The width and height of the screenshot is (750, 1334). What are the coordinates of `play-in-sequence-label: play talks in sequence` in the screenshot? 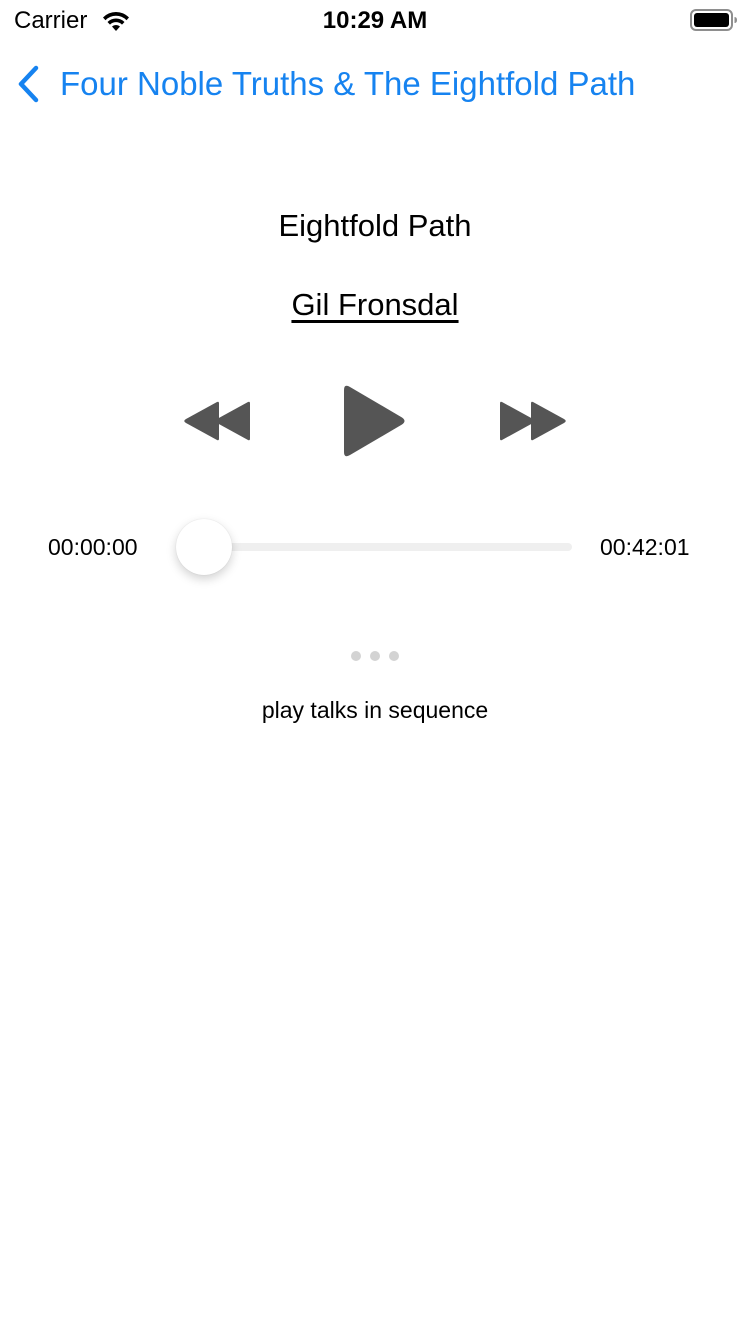 It's located at (375, 710).